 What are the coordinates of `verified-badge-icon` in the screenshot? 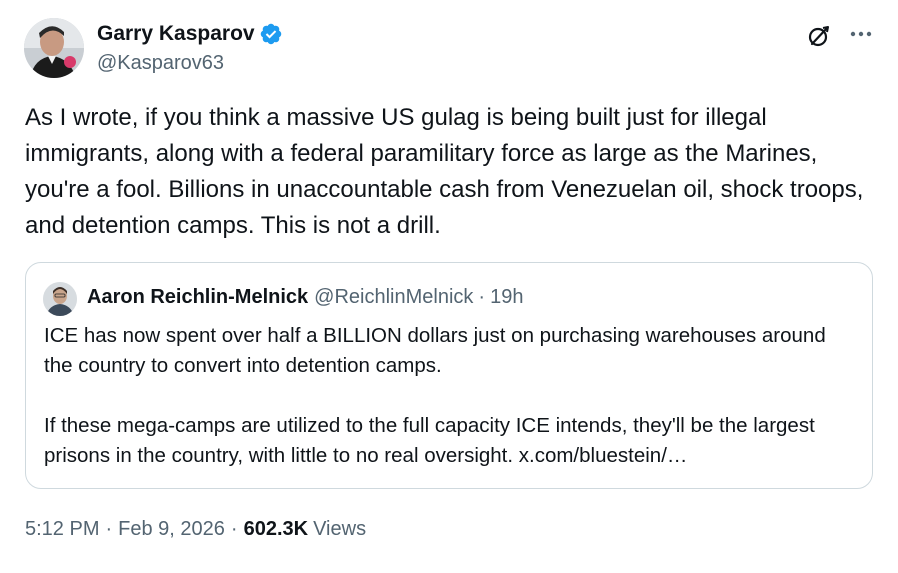 It's located at (271, 34).